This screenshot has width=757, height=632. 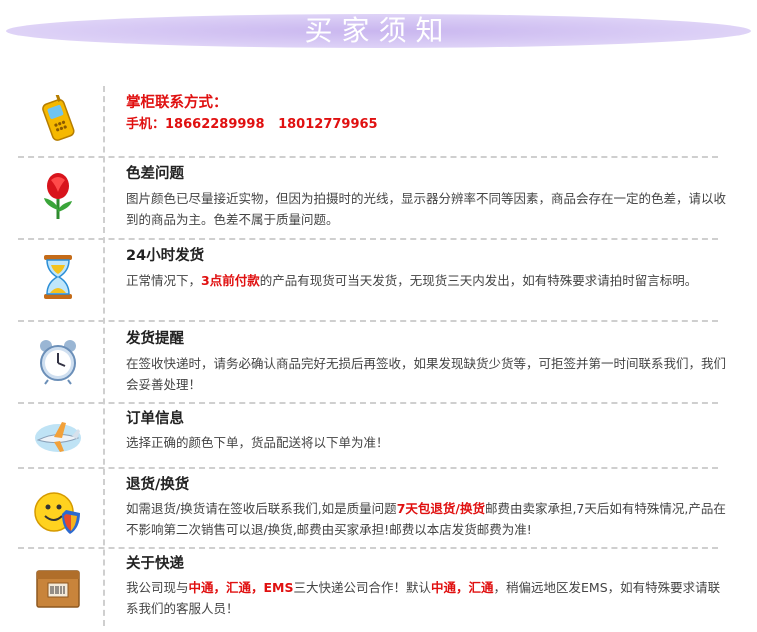 What do you see at coordinates (426, 125) in the screenshot?
I see `phone-line: 手机：18662289998 18012779965` at bounding box center [426, 125].